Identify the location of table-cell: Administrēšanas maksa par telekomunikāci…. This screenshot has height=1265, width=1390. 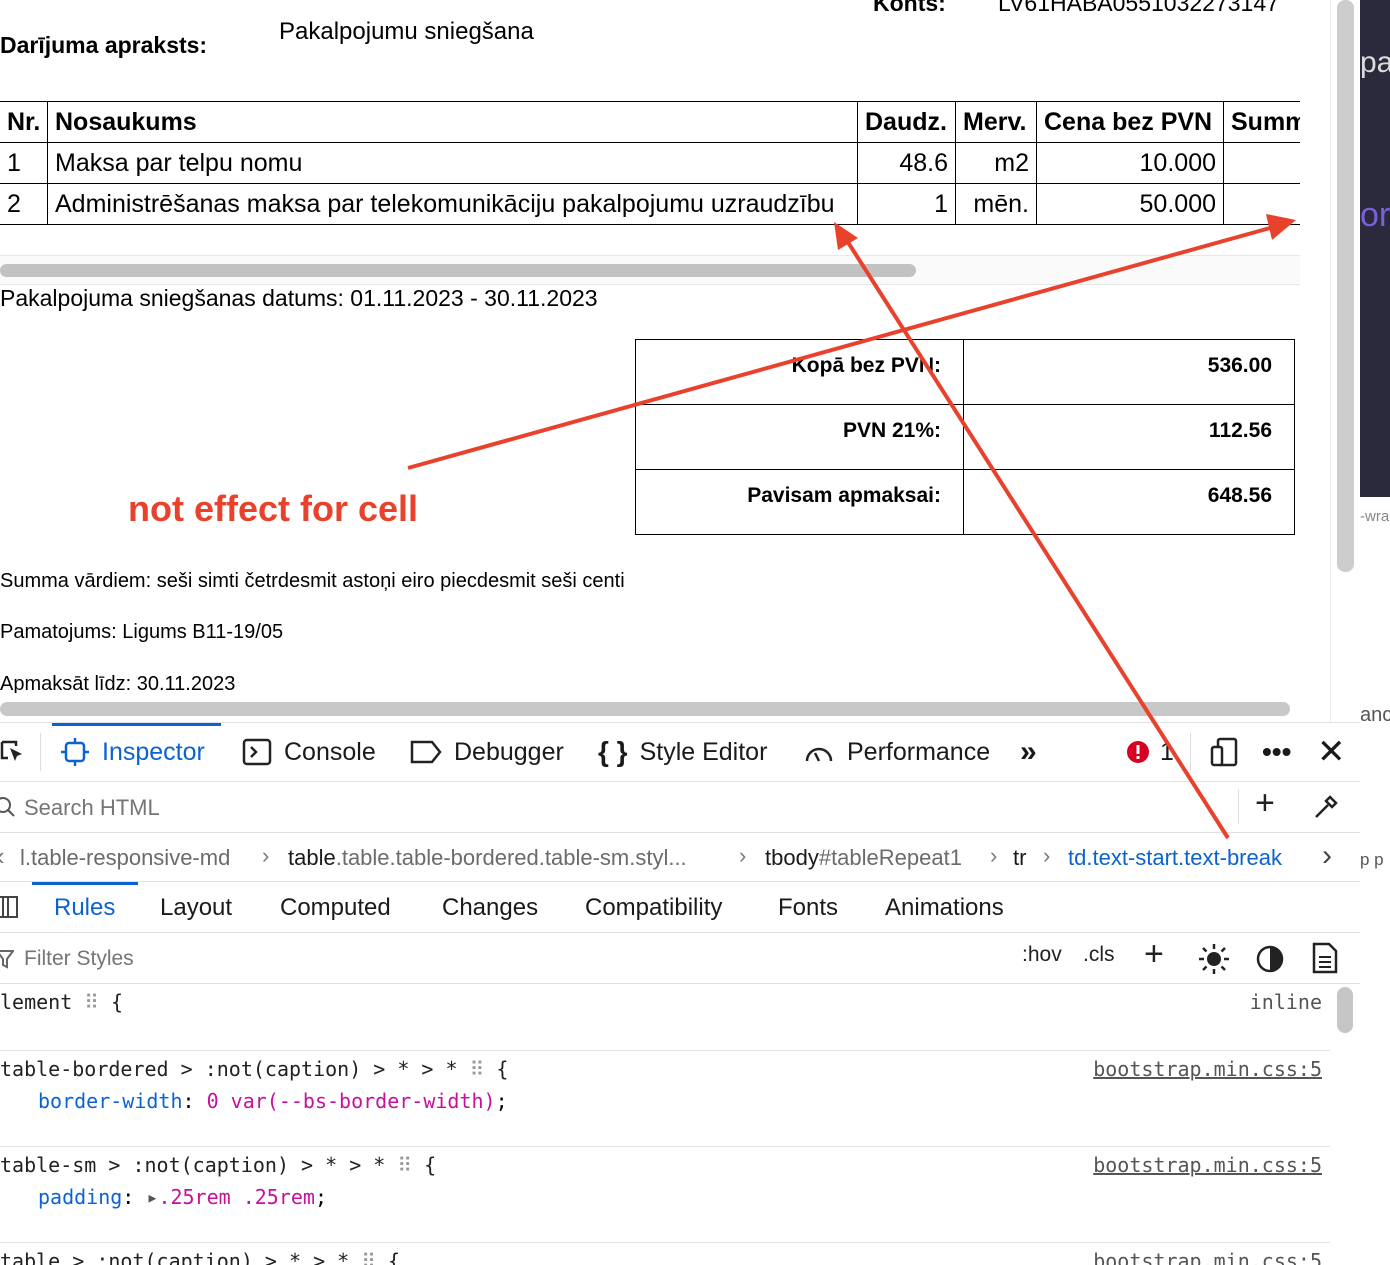
(452, 204).